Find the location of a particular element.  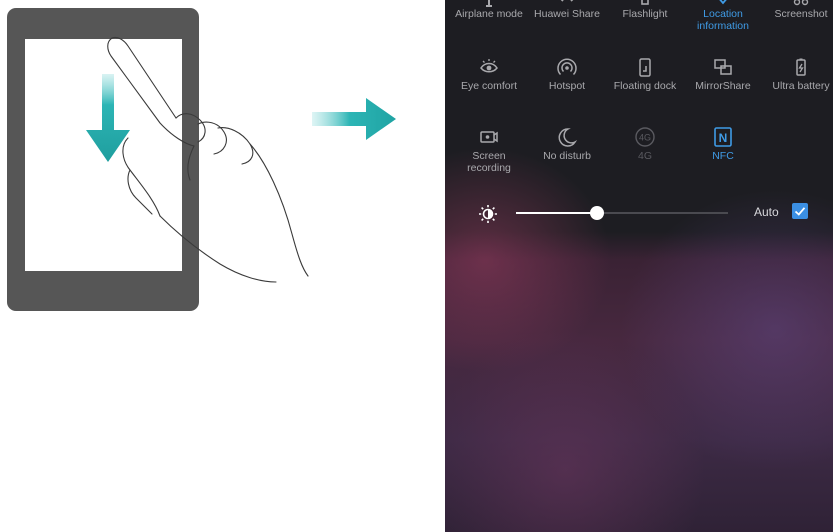

auto-brightness-checkbox is located at coordinates (800, 211).